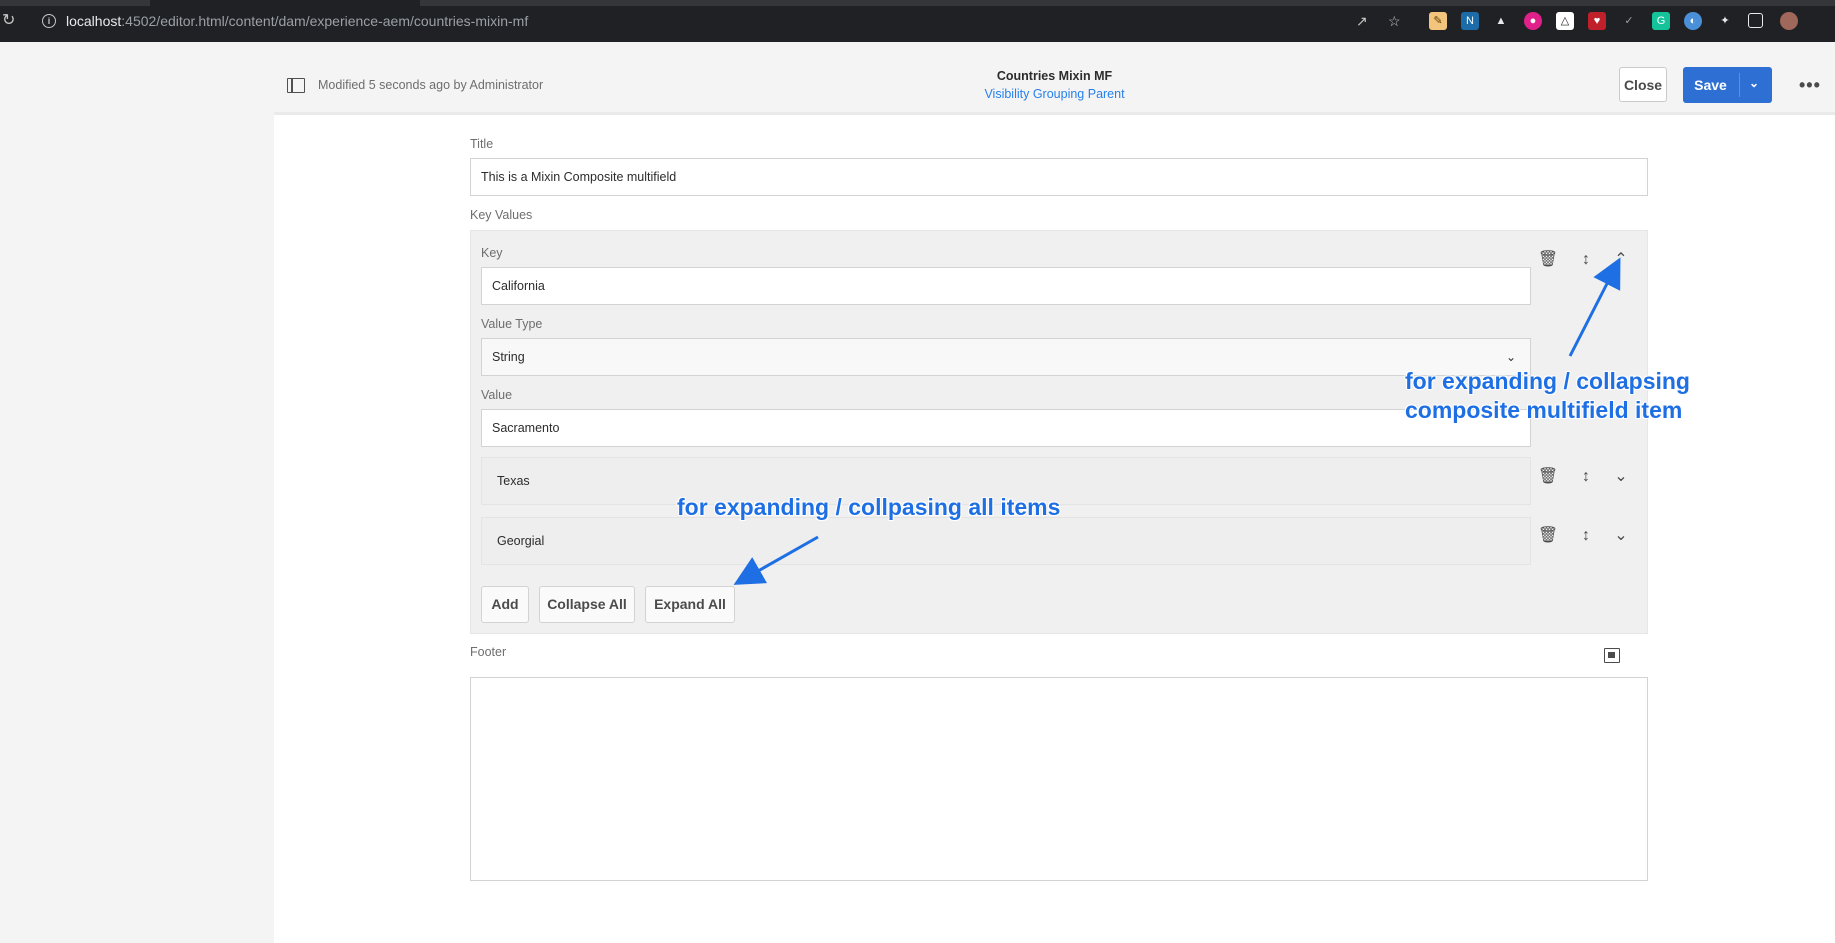 The height and width of the screenshot is (943, 1835). What do you see at coordinates (1629, 21) in the screenshot?
I see `check-ext-icon: ✓` at bounding box center [1629, 21].